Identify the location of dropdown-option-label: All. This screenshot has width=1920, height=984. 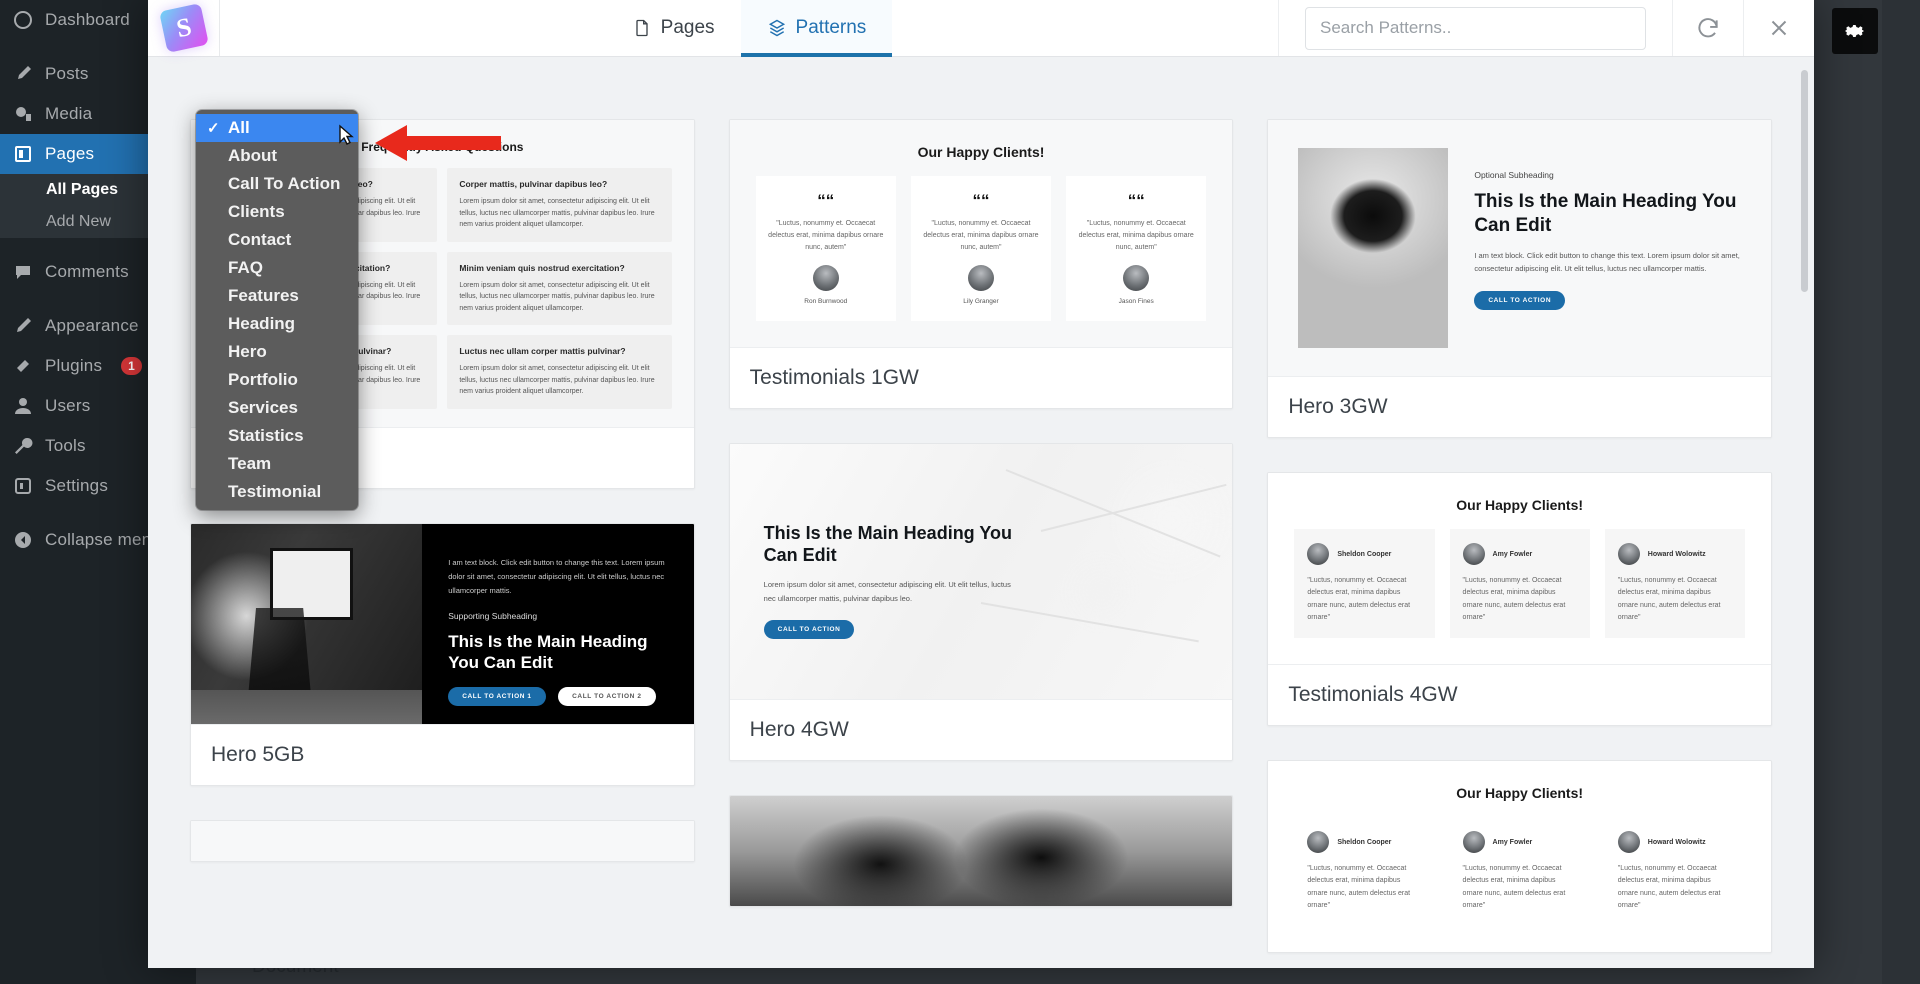
(239, 127).